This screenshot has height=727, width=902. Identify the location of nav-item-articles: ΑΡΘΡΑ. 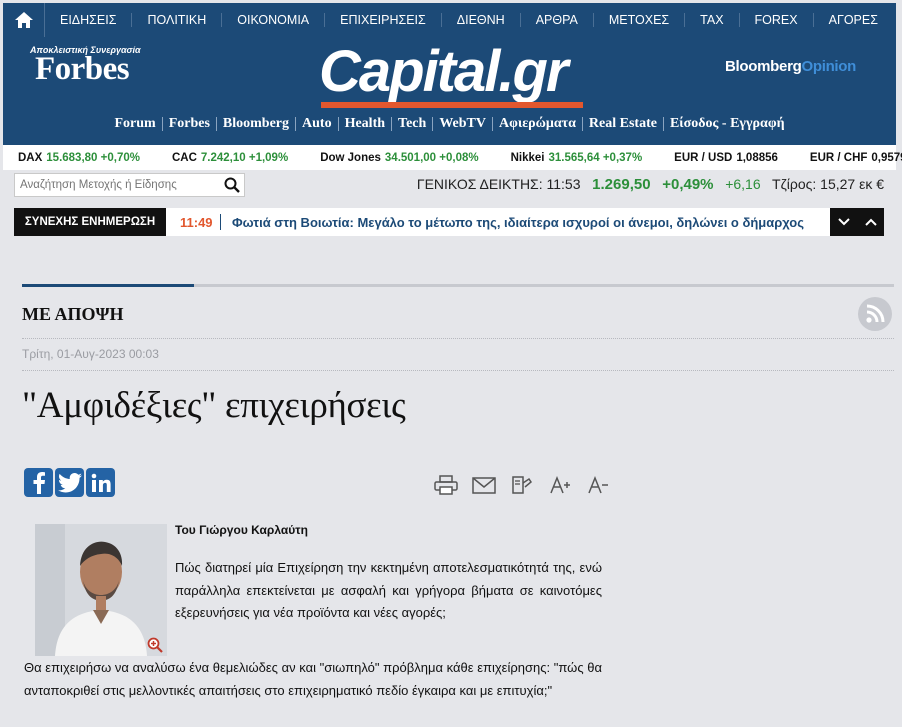
(557, 20).